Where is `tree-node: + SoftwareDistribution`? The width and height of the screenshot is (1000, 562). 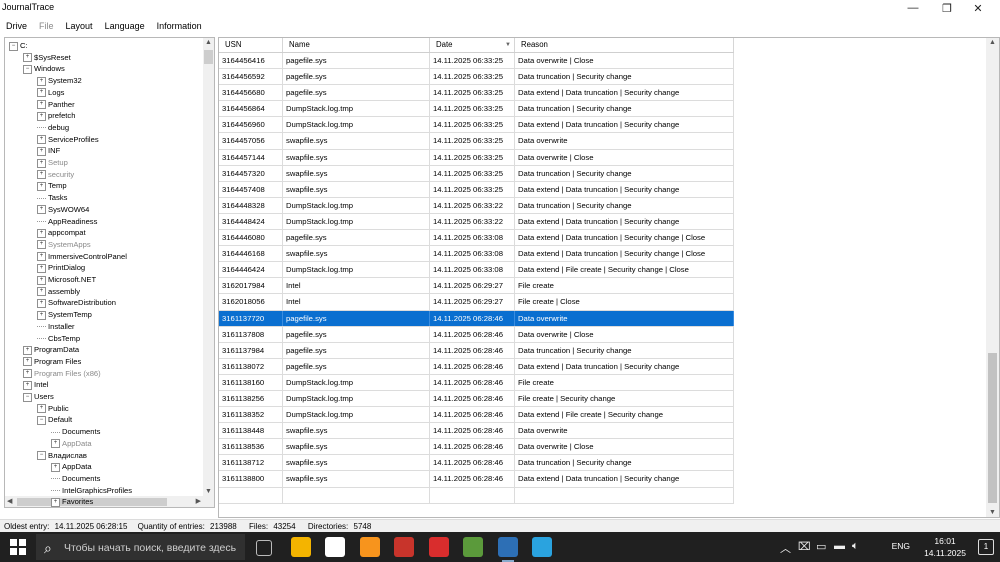
tree-node: + SoftwareDistribution is located at coordinates (76, 303).